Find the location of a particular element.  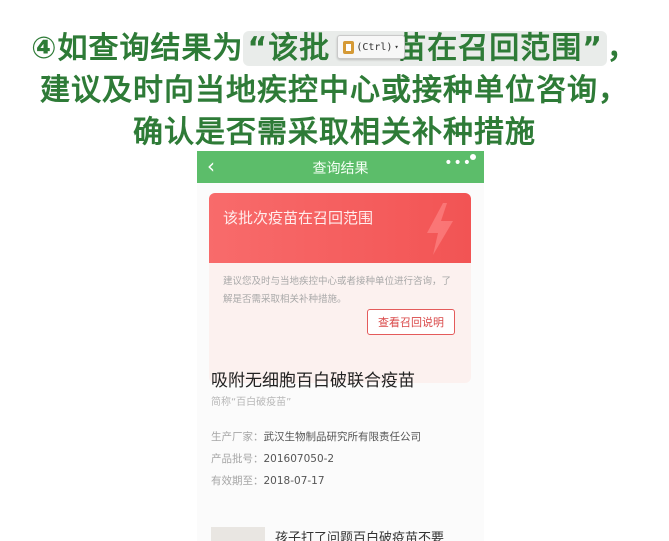

article-title: 孩子打了问题百白破疫苗不要 is located at coordinates (360, 536).